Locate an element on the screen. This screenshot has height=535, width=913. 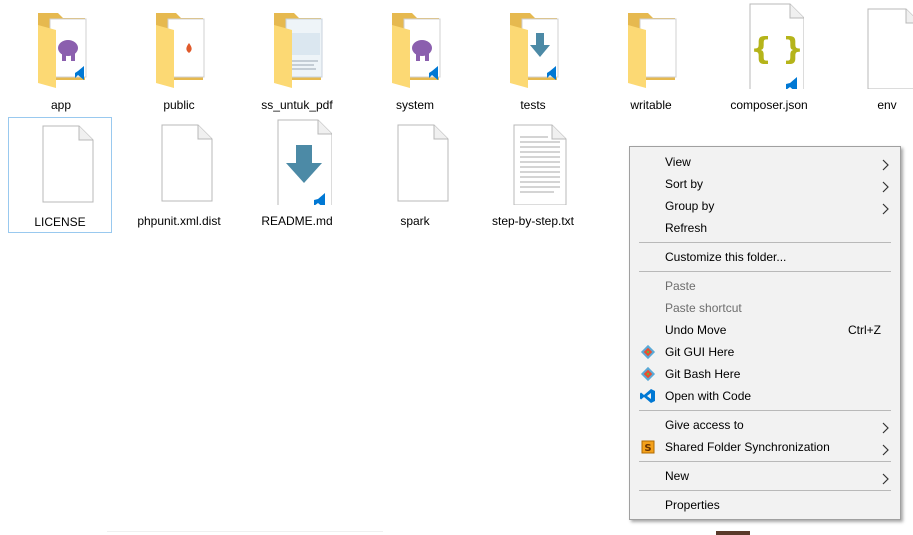
menu-item-sort-by: Sort by is located at coordinates (765, 184).